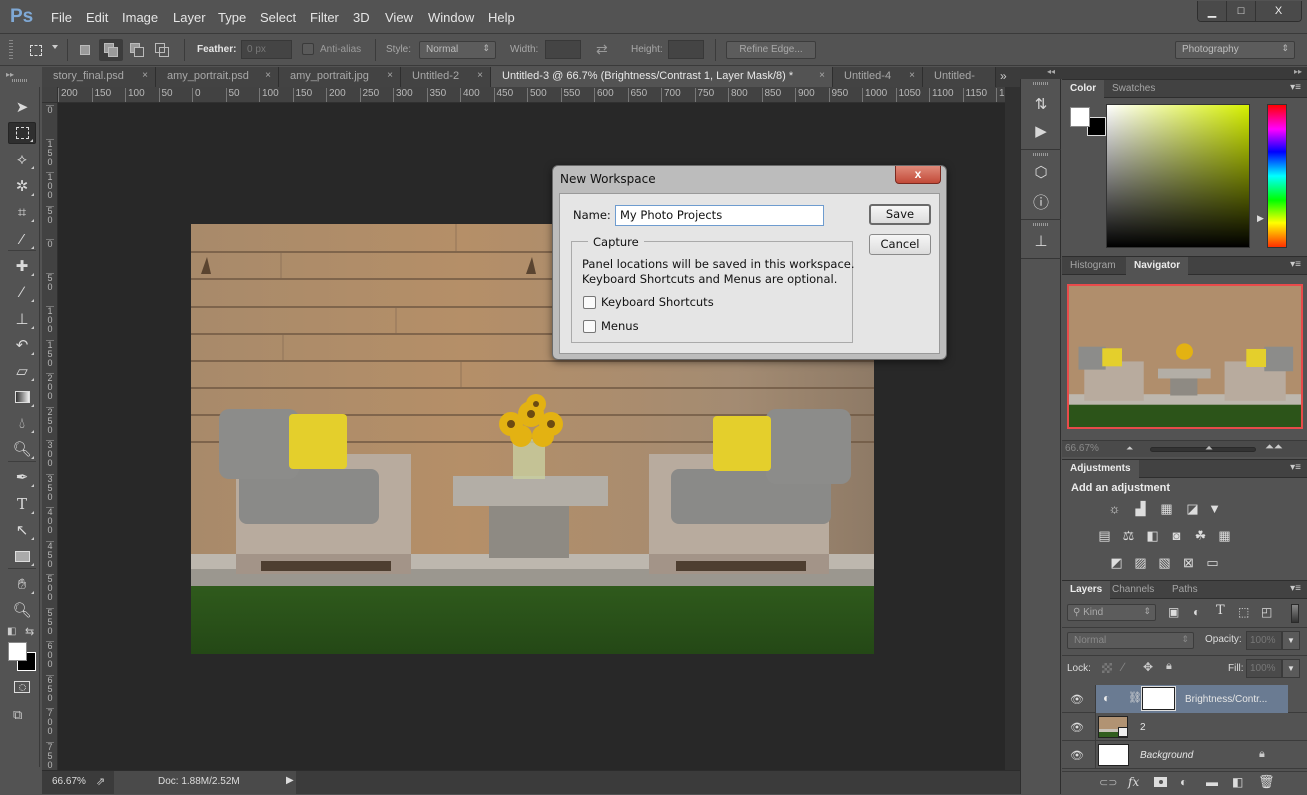  What do you see at coordinates (1224, 535) in the screenshot?
I see `color-lookup-icon: ▦` at bounding box center [1224, 535].